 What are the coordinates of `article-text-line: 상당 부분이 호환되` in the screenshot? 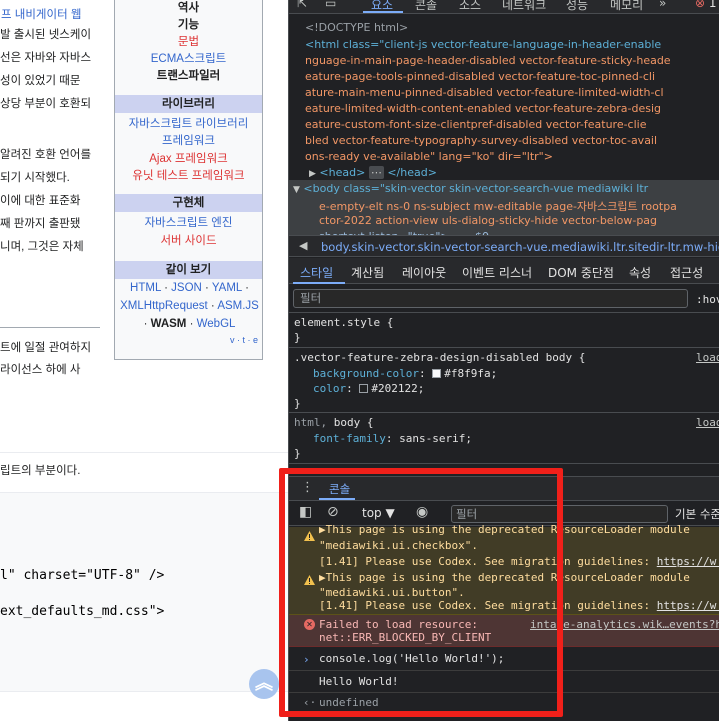 It's located at (46, 104).